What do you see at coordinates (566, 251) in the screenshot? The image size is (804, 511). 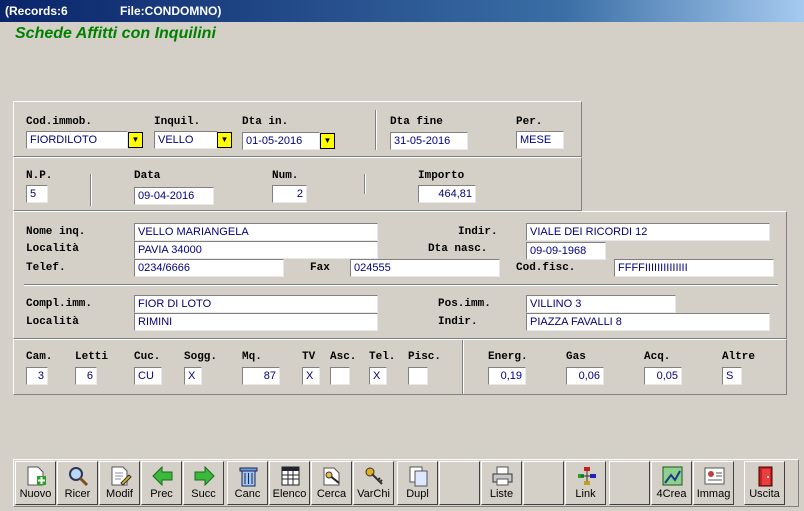 I see `dta-nasc-field: 09-09-1968` at bounding box center [566, 251].